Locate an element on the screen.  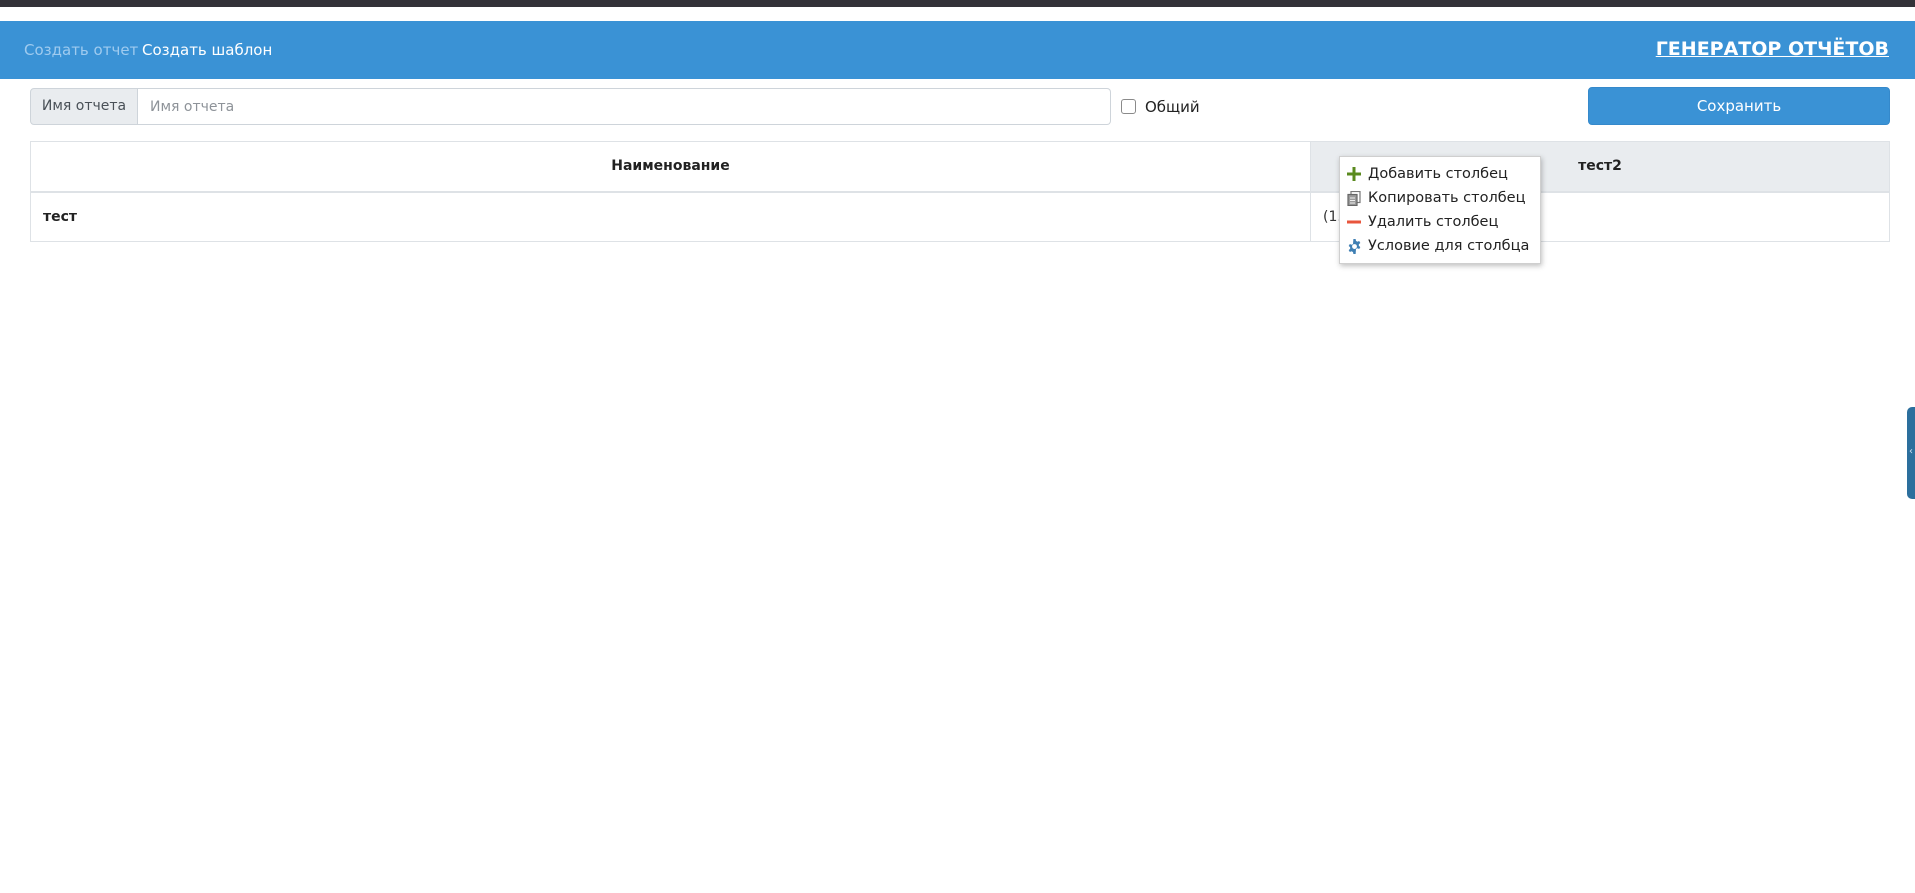
menu-item-label: Условие для столбца is located at coordinates (1449, 246).